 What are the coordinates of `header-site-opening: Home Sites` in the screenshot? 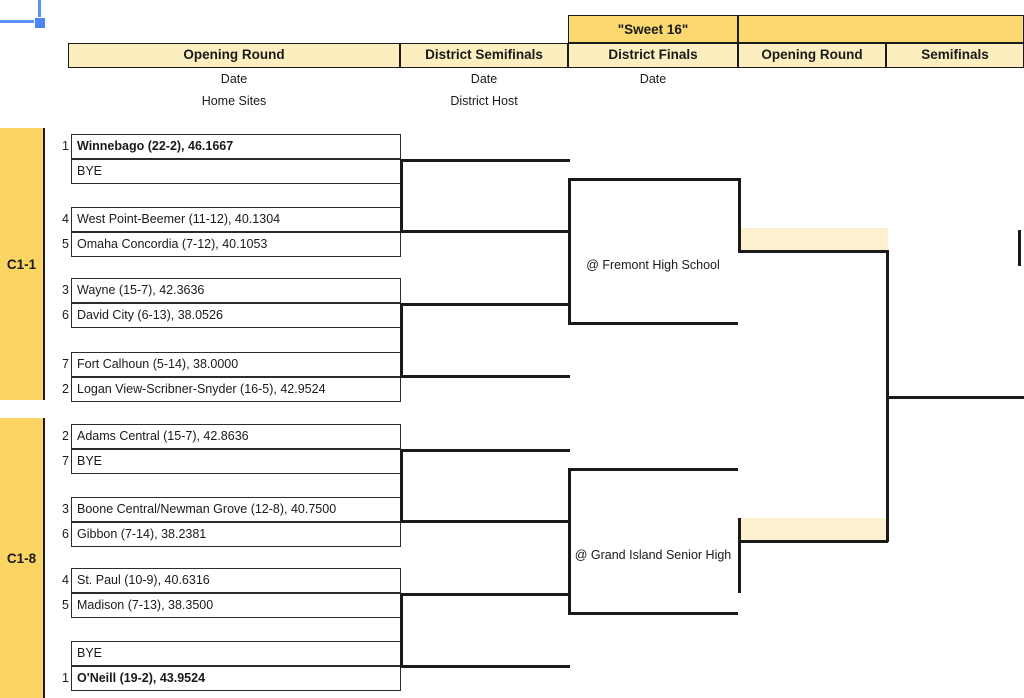 It's located at (234, 101).